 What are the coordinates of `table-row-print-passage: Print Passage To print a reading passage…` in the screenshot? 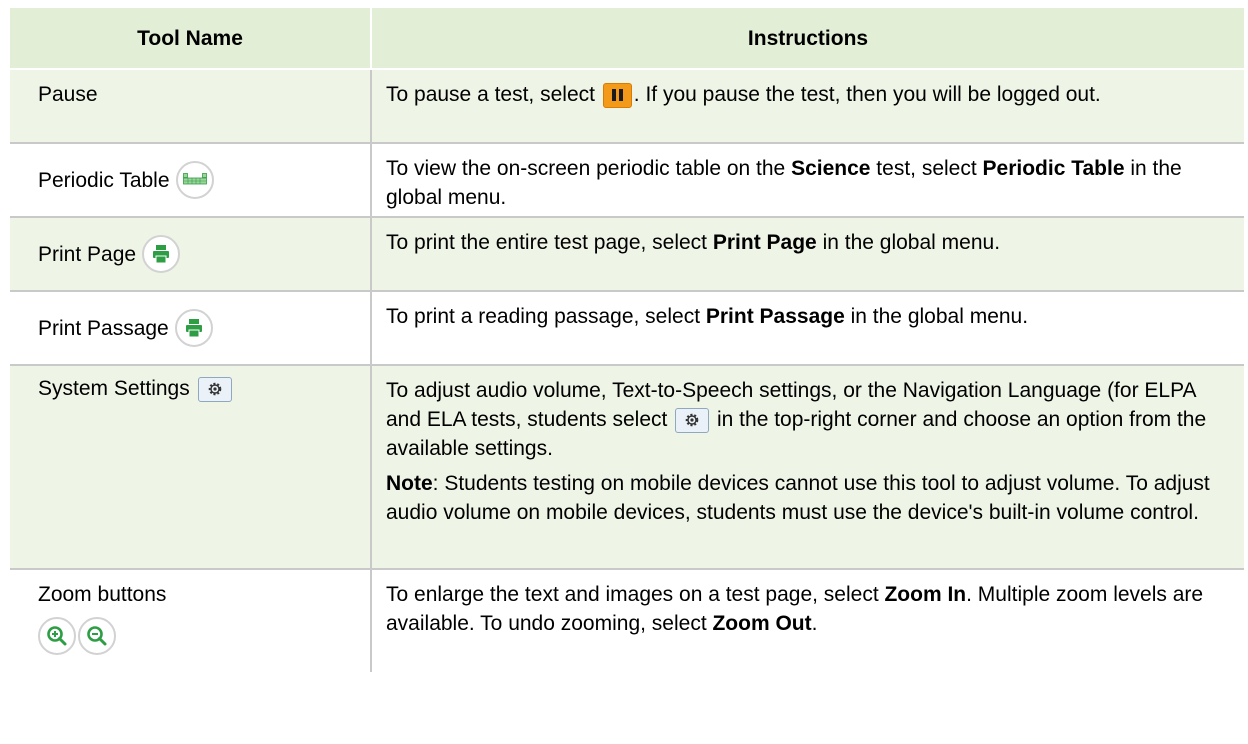 It's located at (627, 328).